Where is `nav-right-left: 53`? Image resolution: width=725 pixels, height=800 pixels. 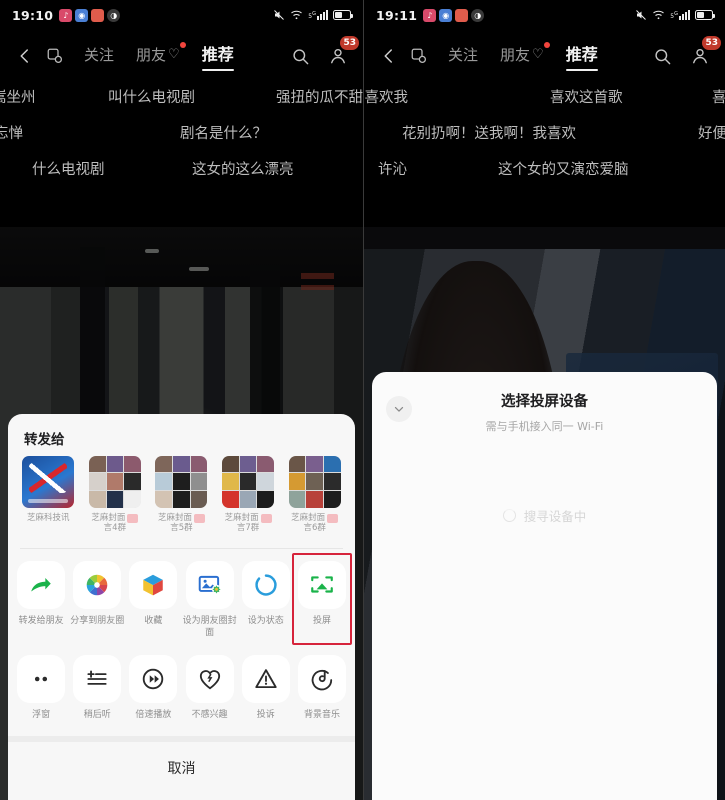
nav-right-left: 53 is located at coordinates (322, 53).